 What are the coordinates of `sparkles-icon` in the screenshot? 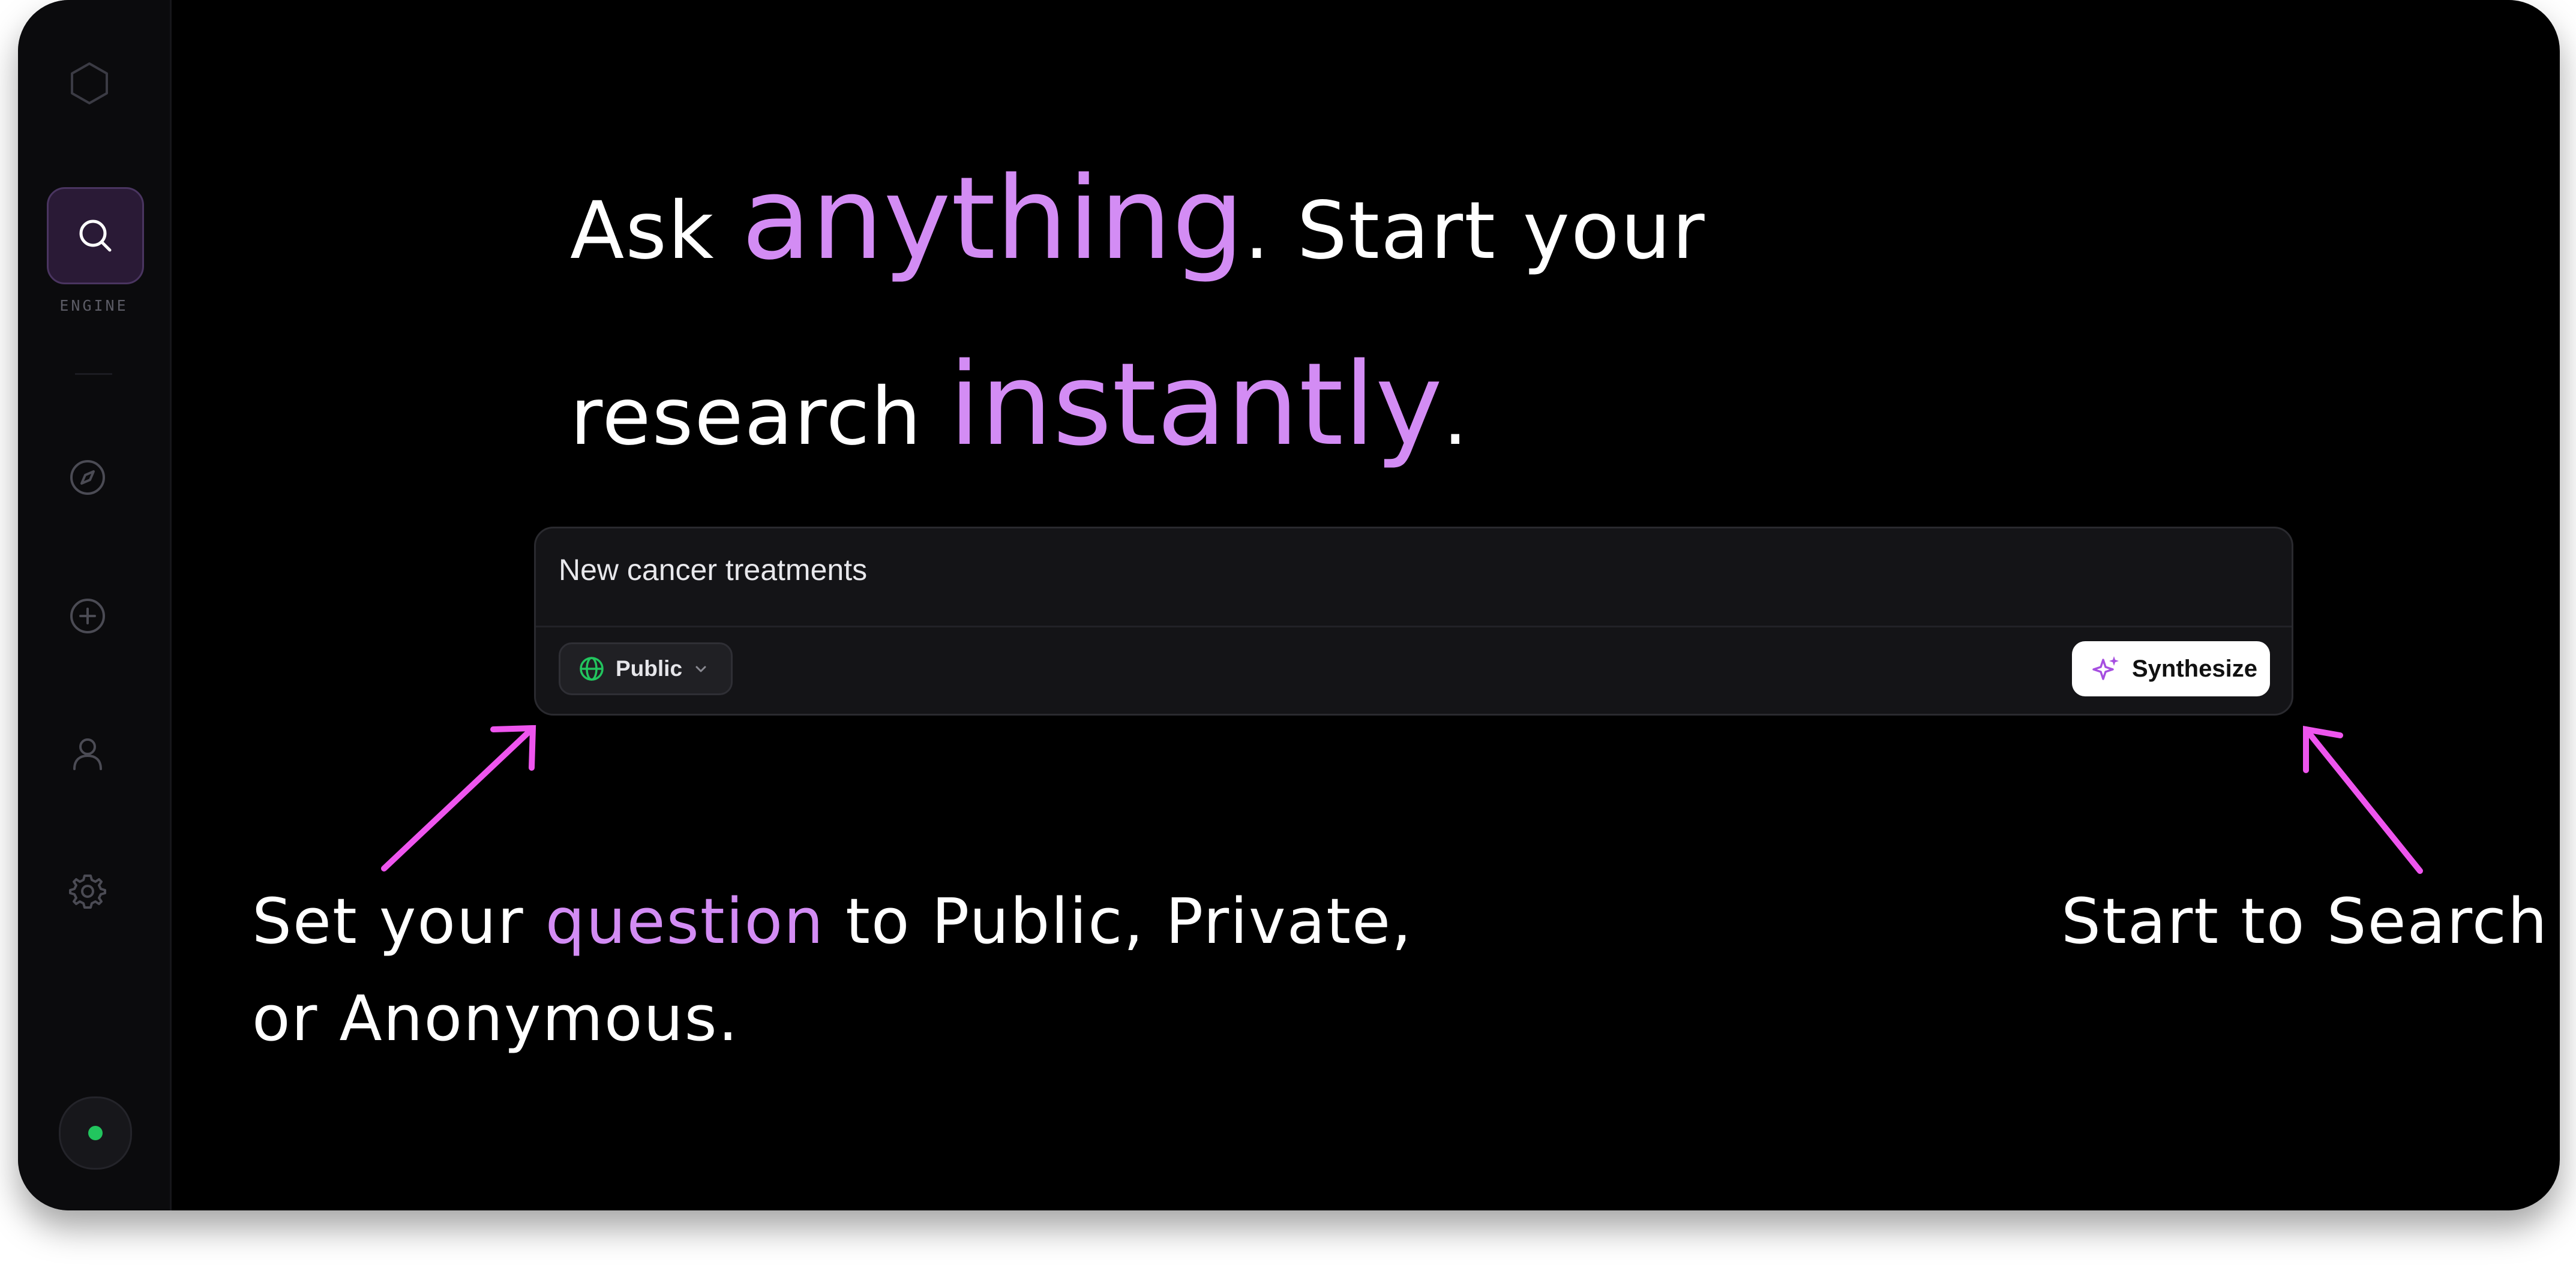 It's located at (2105, 668).